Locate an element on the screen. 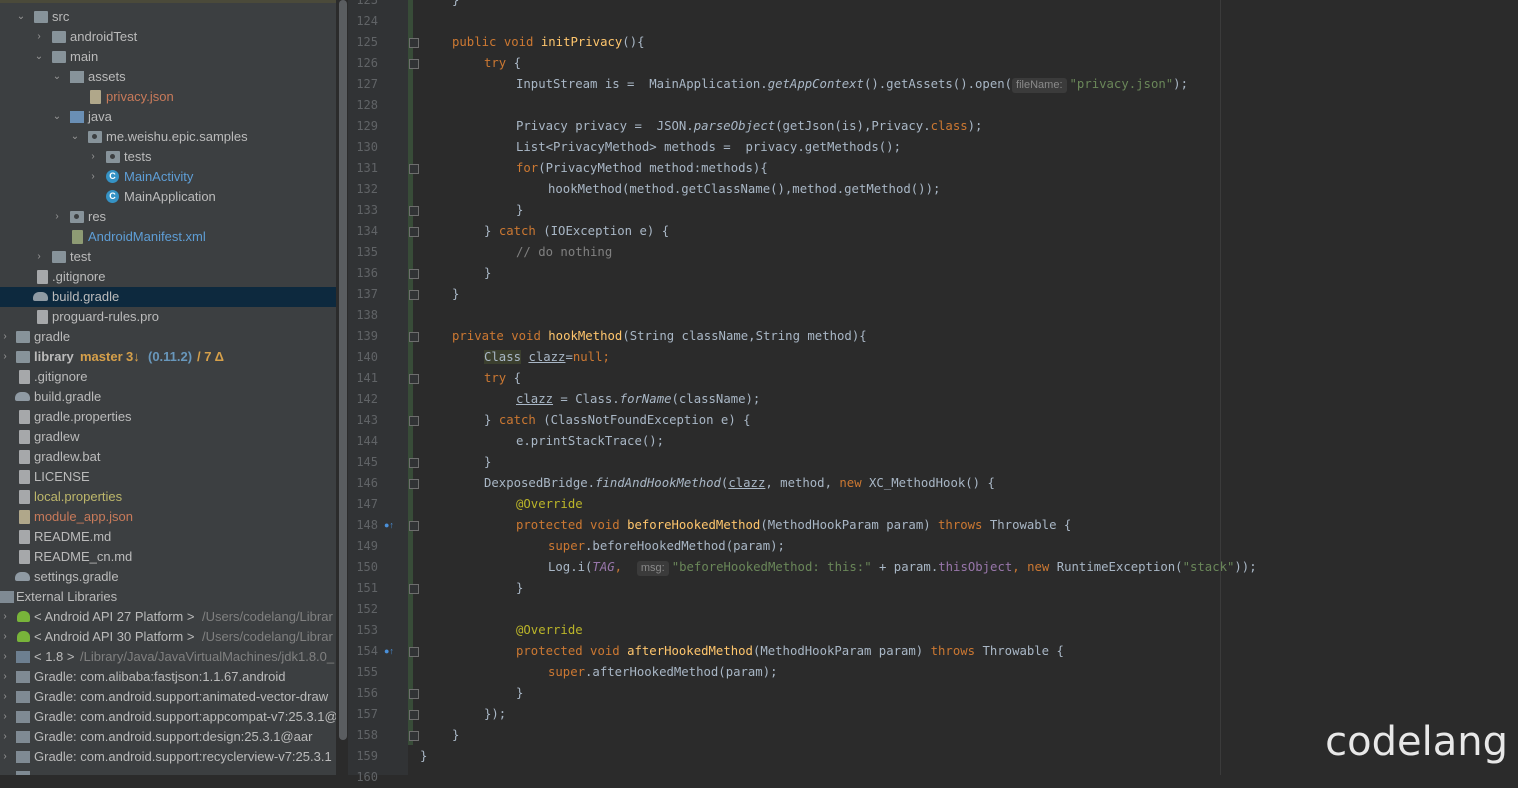 The image size is (1518, 788). tree-row-res: › res is located at coordinates (168, 217).